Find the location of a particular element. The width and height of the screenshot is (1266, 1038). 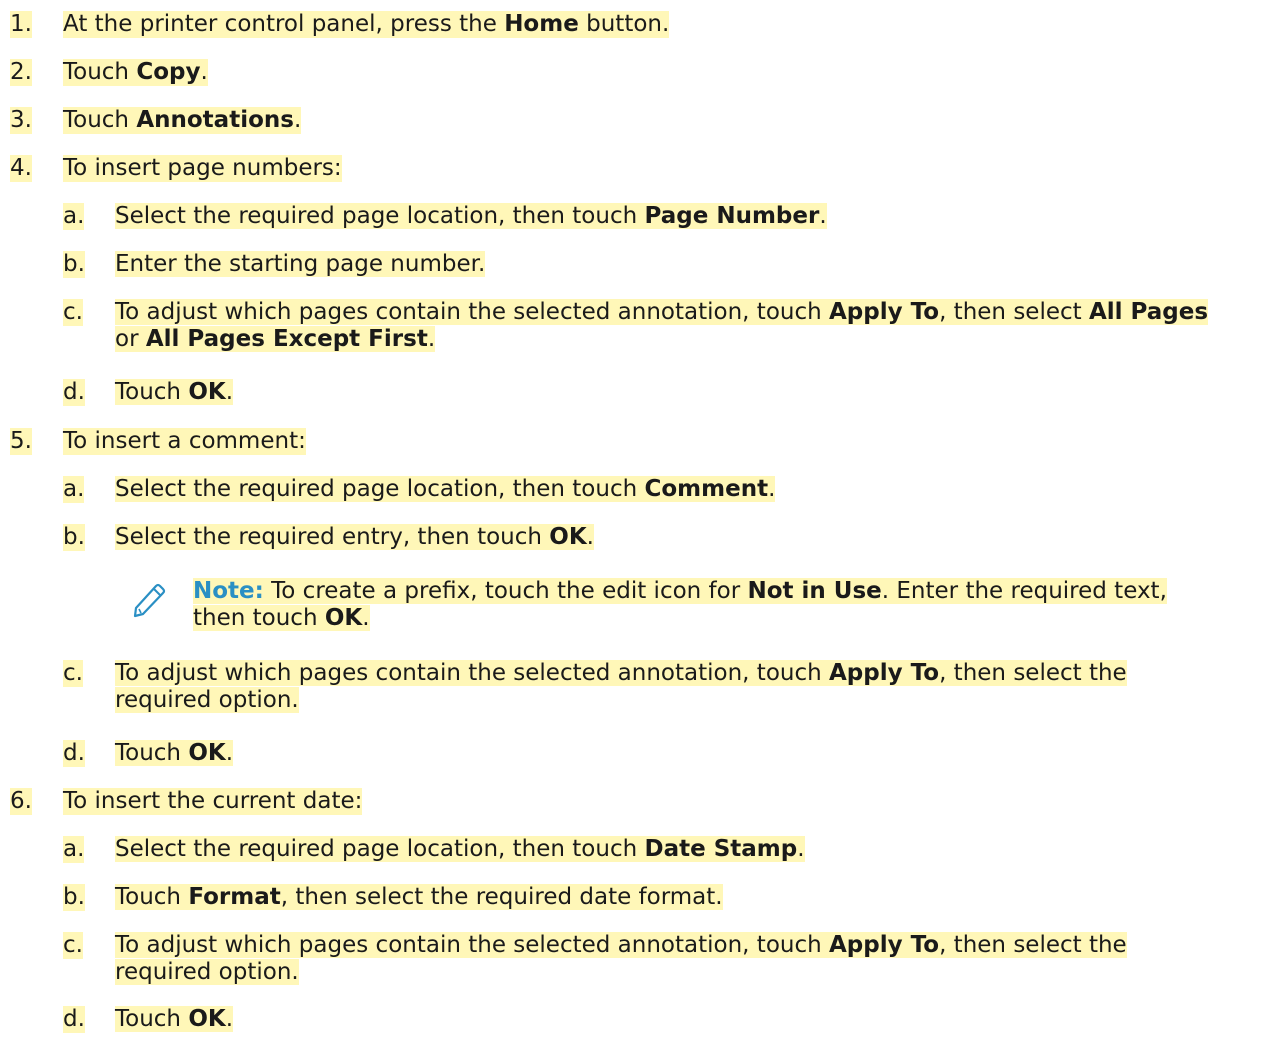

step-text: Touch Annotations. is located at coordinates (182, 120).